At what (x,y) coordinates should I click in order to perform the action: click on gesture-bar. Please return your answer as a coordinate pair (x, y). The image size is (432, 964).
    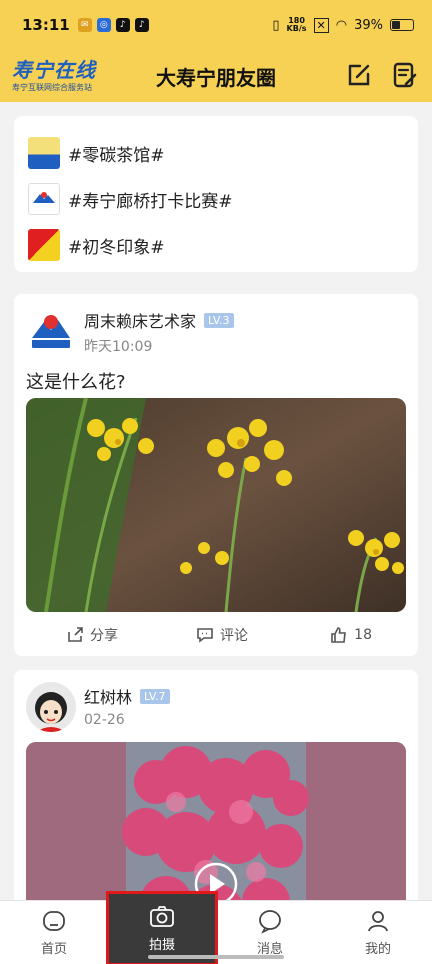
    Looking at the image, I should click on (216, 957).